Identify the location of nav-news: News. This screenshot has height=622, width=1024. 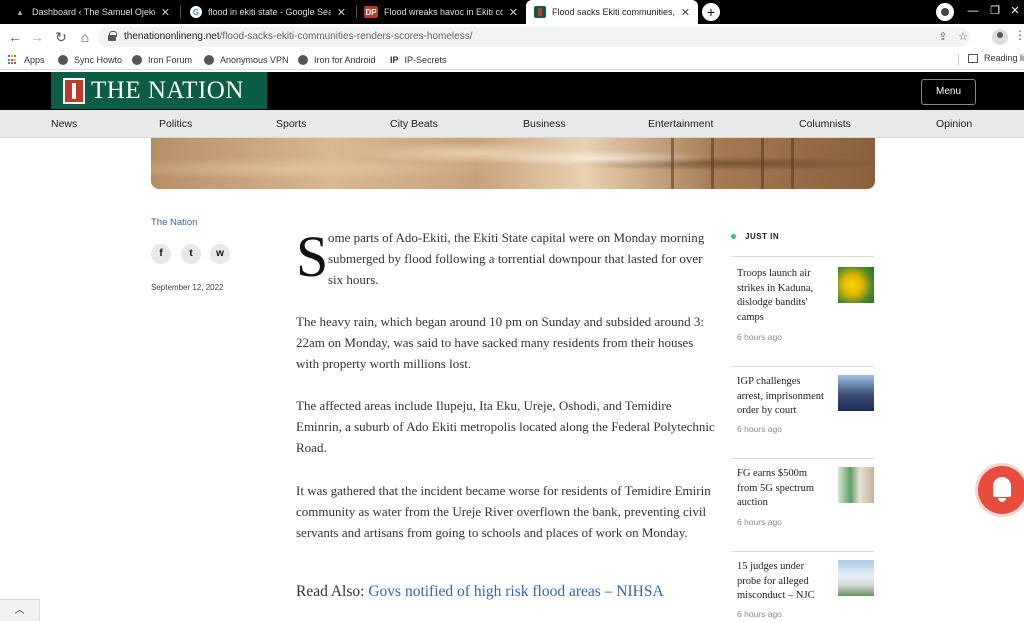
(64, 124).